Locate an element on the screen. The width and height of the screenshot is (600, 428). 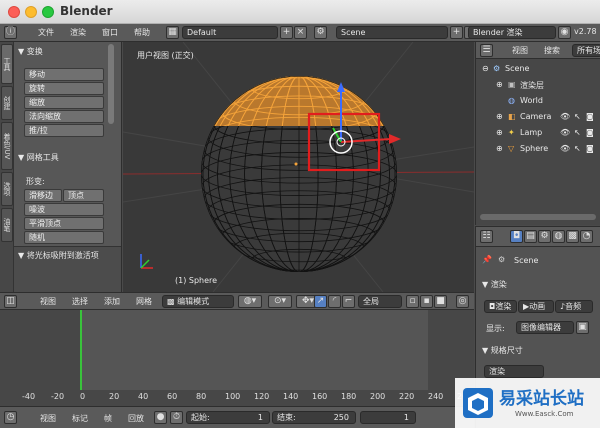
outliner-menu-search: 搜索 is located at coordinates (552, 50).